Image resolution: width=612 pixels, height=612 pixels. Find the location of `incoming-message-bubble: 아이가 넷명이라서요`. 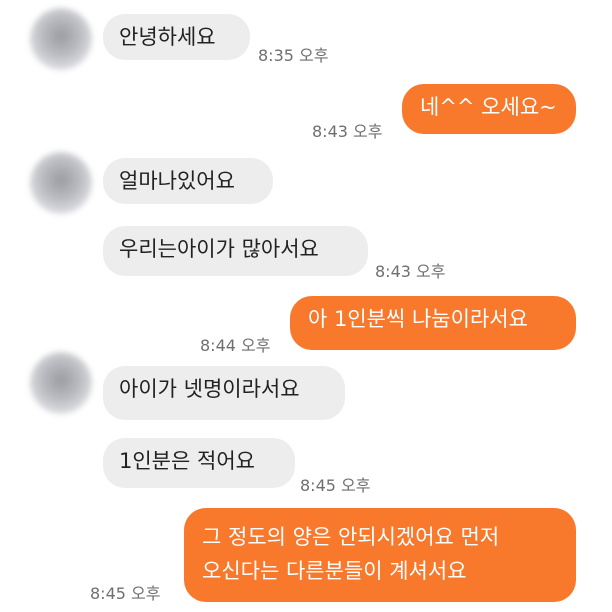

incoming-message-bubble: 아이가 넷명이라서요 is located at coordinates (224, 393).